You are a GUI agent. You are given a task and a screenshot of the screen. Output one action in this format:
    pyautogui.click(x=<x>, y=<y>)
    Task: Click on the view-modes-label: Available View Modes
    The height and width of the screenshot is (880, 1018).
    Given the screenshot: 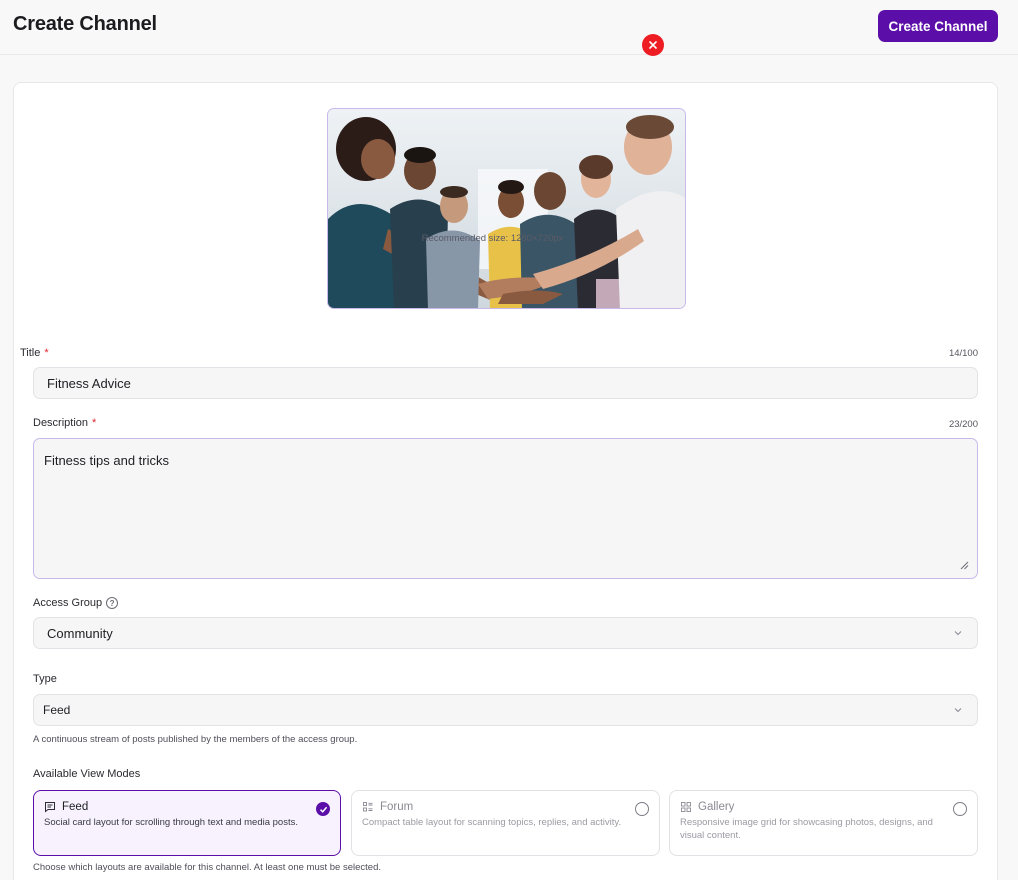 What is the action you would take?
    pyautogui.click(x=86, y=774)
    